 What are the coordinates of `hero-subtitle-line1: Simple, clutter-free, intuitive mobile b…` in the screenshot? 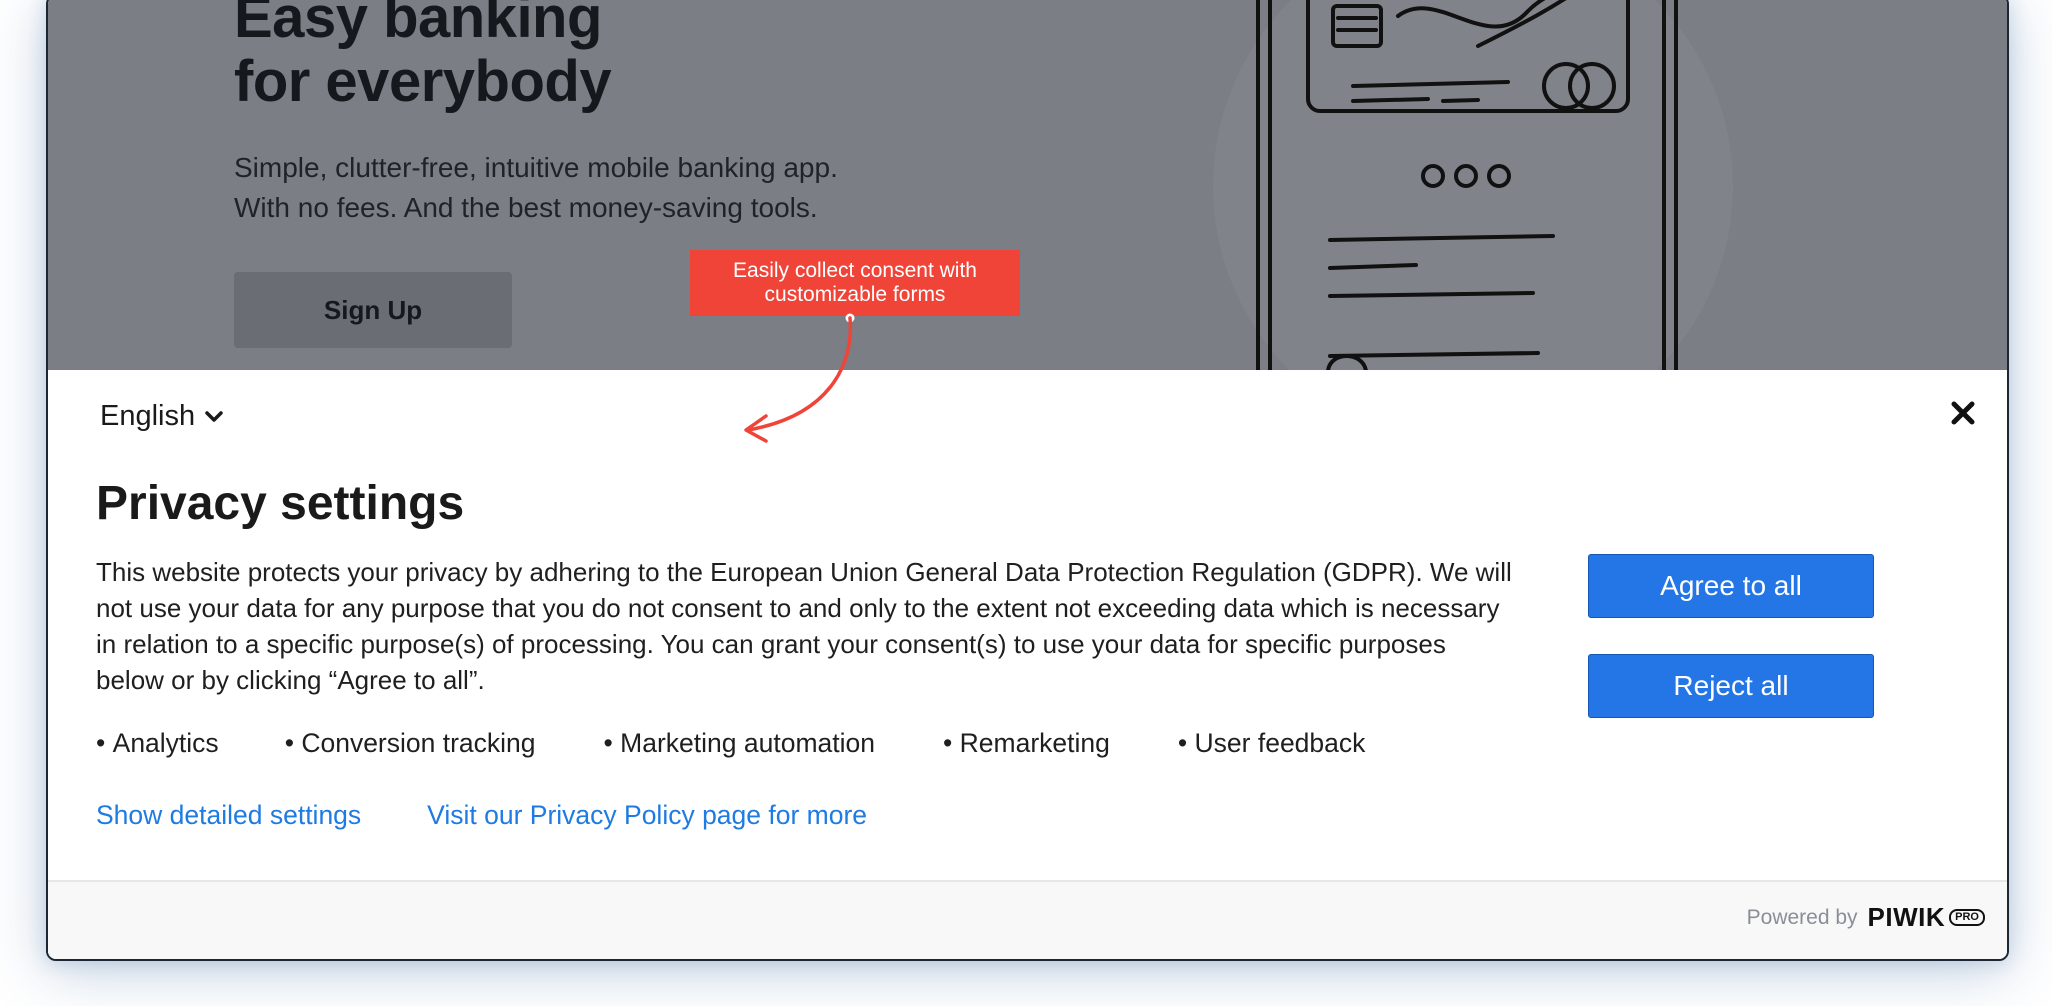 It's located at (536, 167).